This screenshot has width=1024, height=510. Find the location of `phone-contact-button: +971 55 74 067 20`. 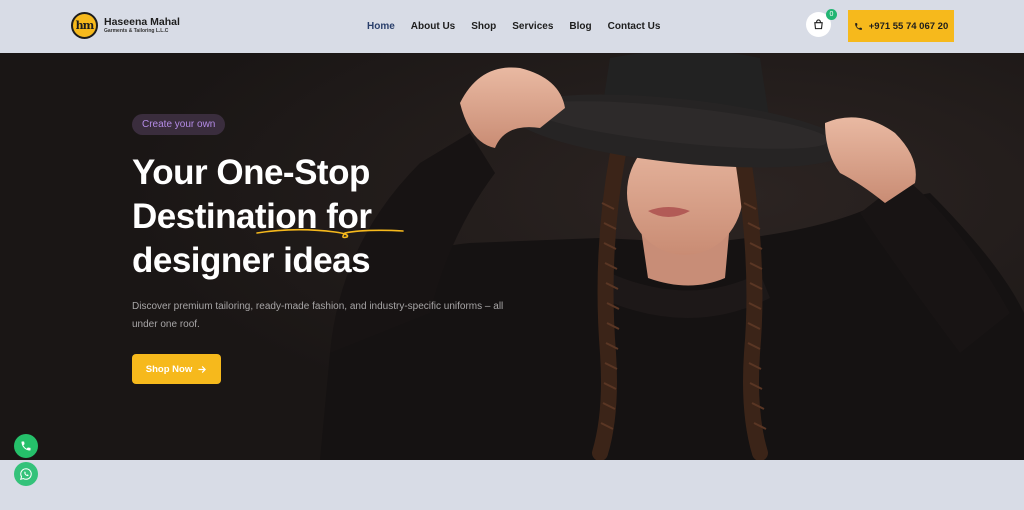

phone-contact-button: +971 55 74 067 20 is located at coordinates (901, 26).